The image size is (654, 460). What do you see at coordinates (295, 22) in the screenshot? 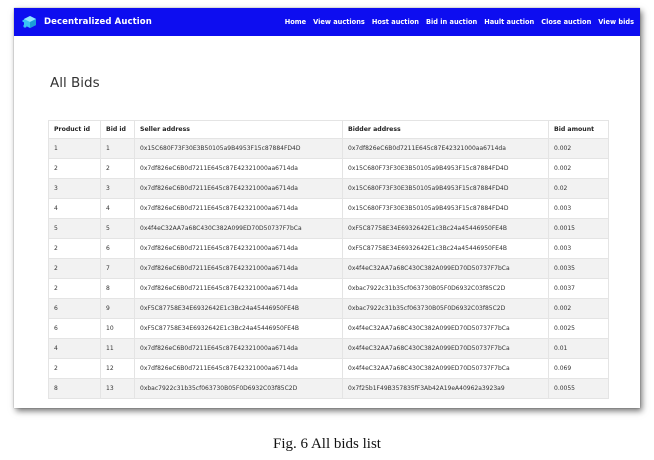
I see `nav-link-home: Home` at bounding box center [295, 22].